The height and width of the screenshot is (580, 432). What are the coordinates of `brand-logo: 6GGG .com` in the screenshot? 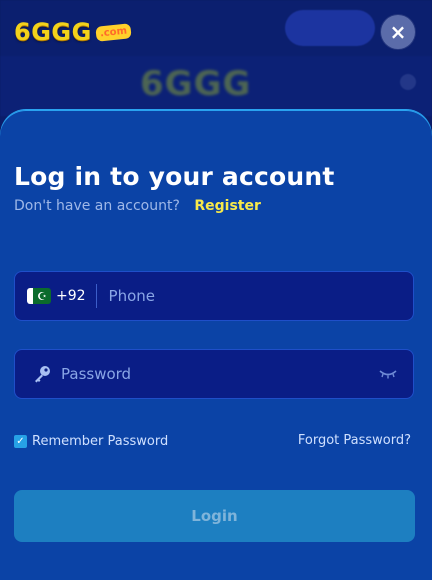 It's located at (73, 32).